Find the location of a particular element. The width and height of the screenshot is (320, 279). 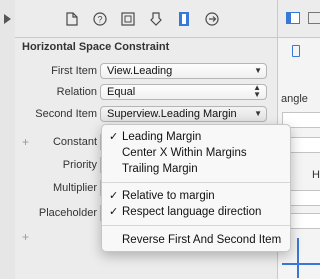

placeholder-label: Placeholder is located at coordinates (67, 213).